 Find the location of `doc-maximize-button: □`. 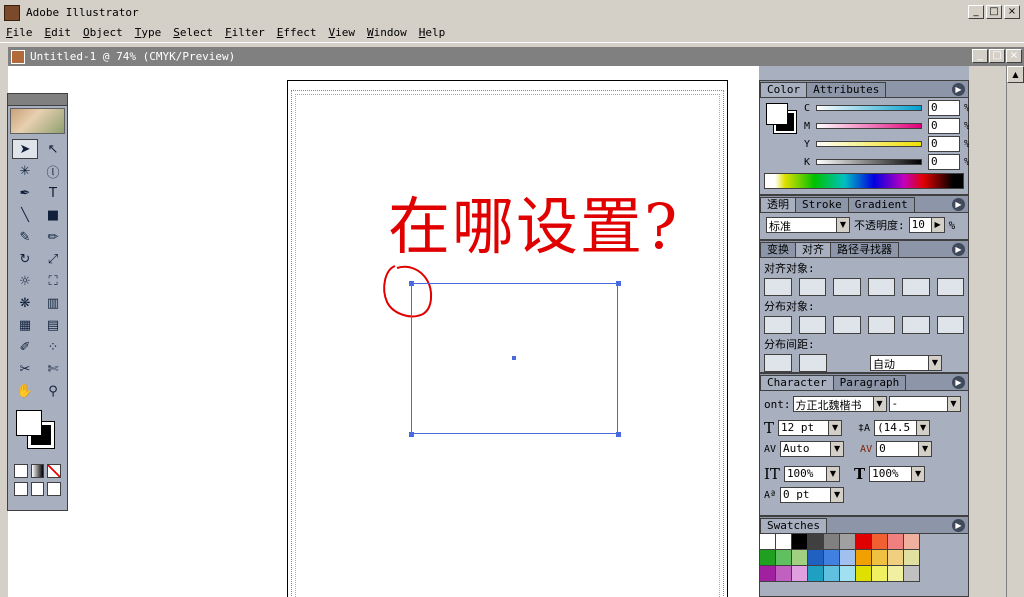

doc-maximize-button: □ is located at coordinates (997, 56).